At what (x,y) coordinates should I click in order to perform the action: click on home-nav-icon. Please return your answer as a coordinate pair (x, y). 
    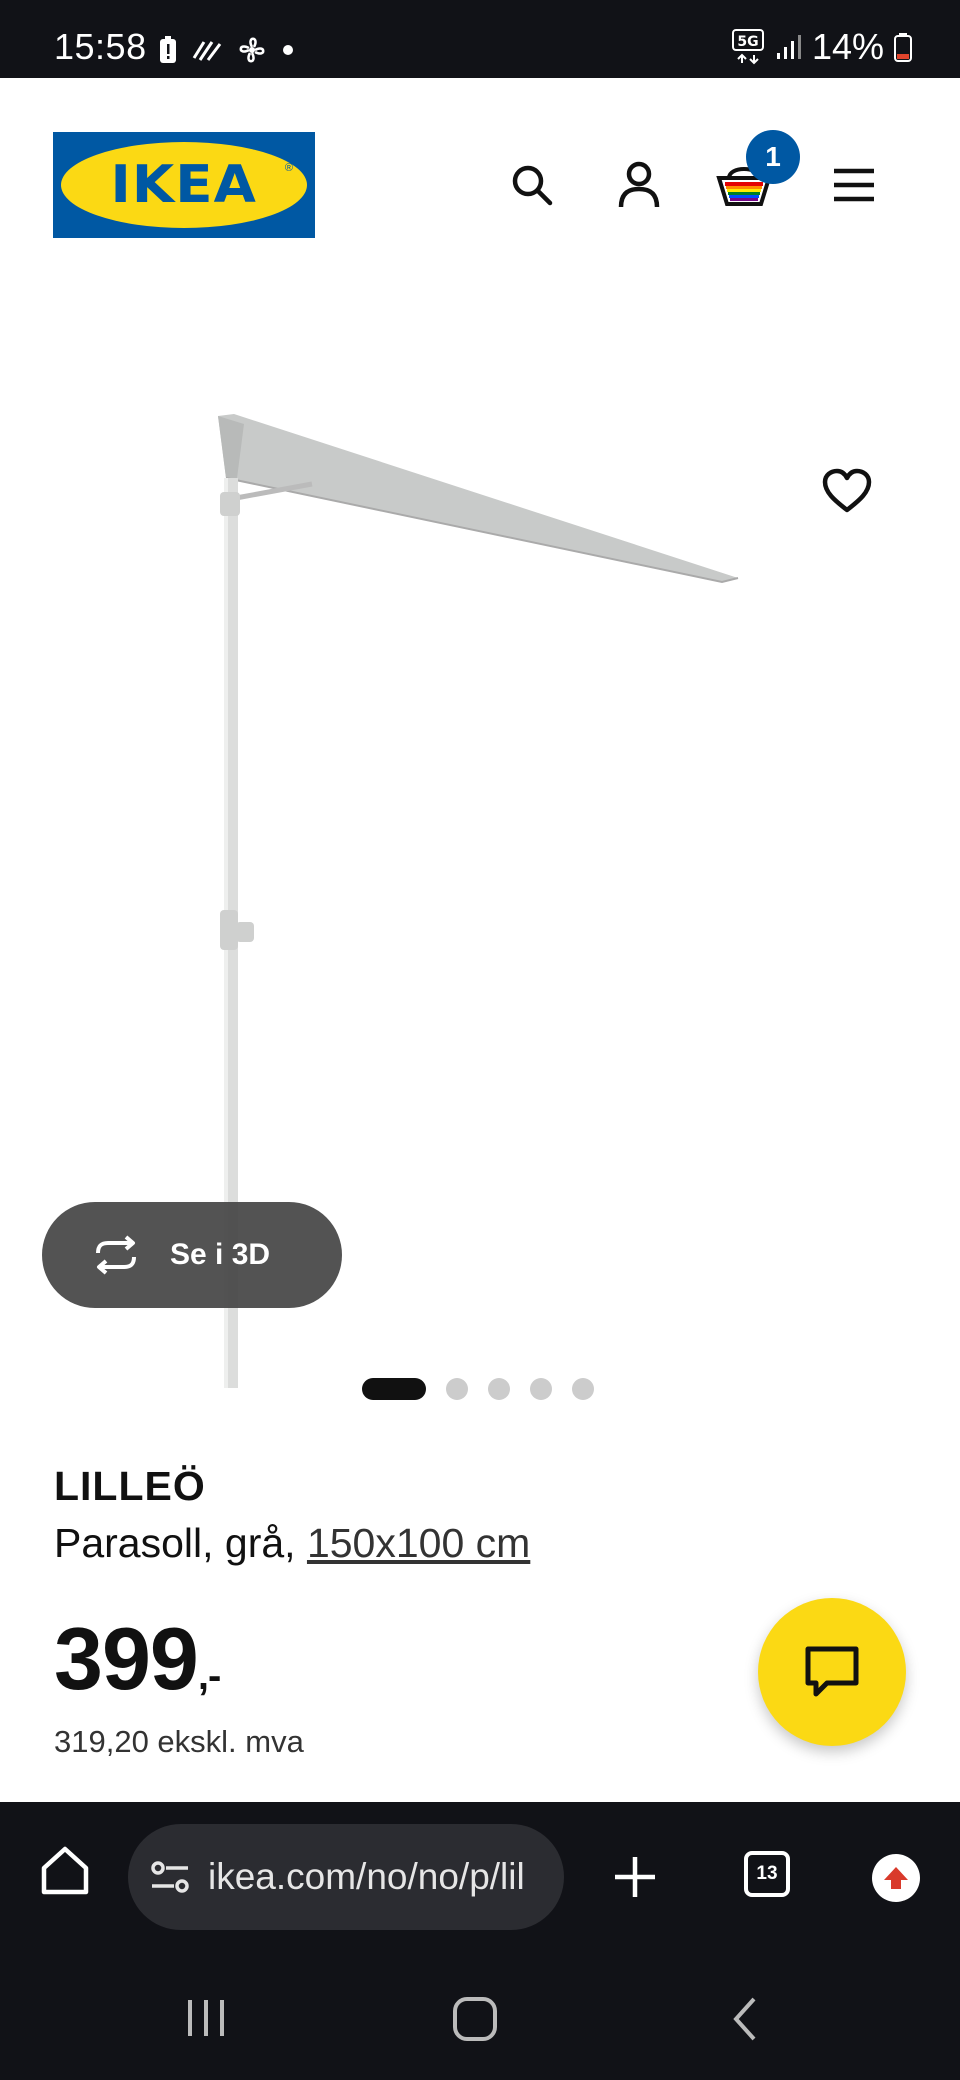
    Looking at the image, I should click on (475, 2019).